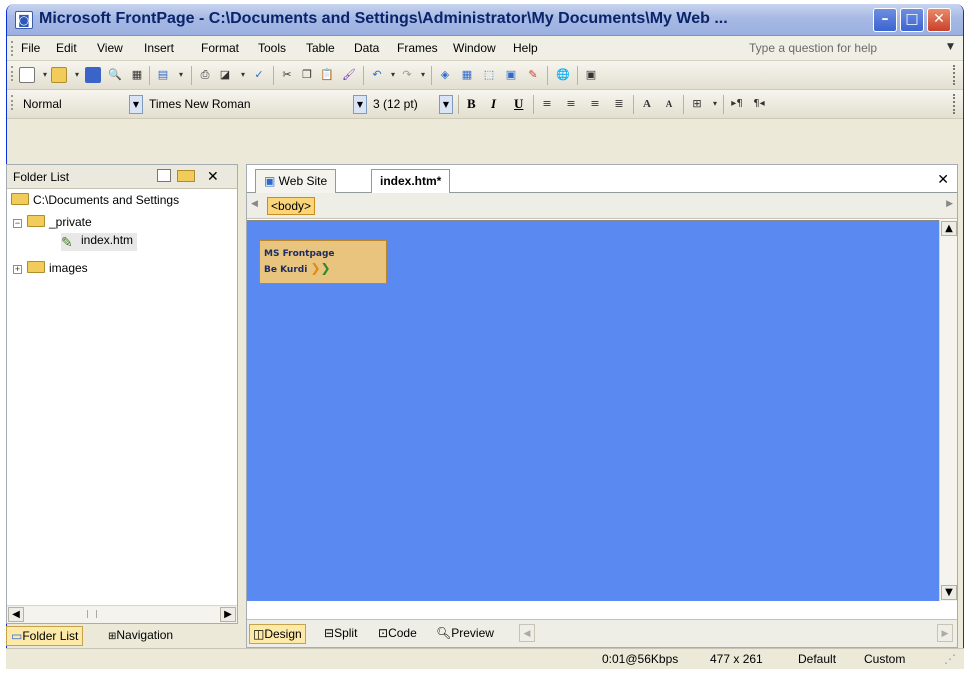 The image size is (970, 673). Describe the element at coordinates (12, 48) in the screenshot. I see `menu-grip` at that location.